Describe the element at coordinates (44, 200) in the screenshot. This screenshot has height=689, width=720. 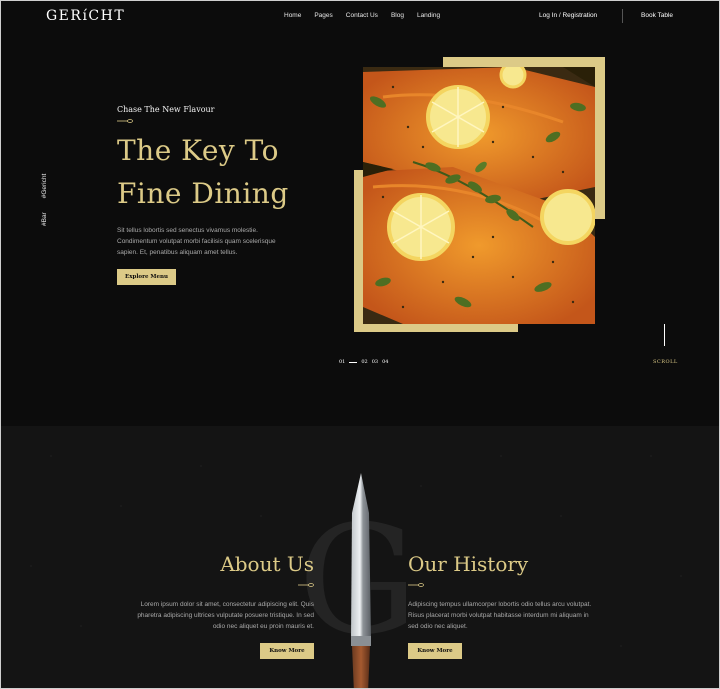
I see `side-social-links: #Bar #Gericht` at that location.